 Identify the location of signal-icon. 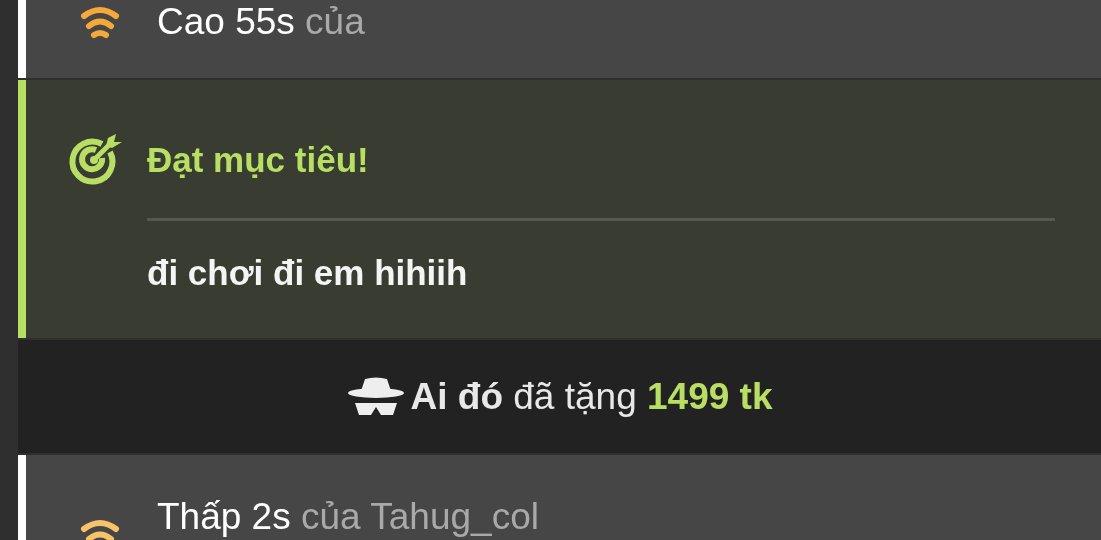
(100, 22).